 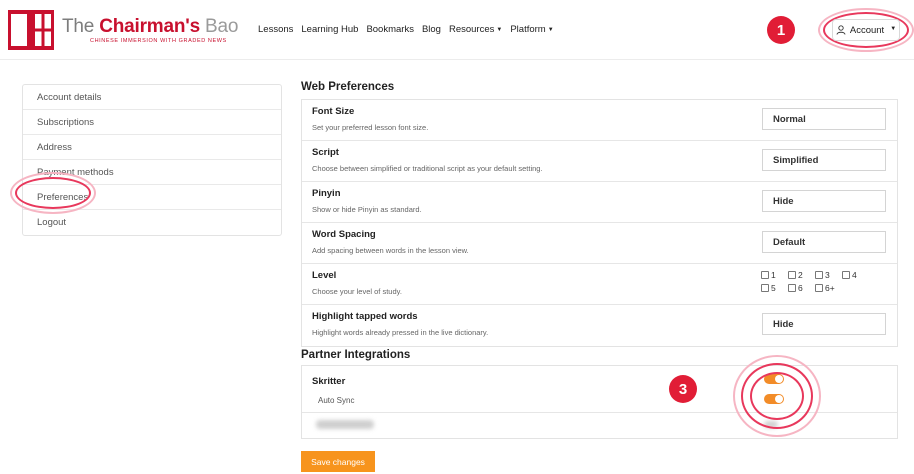 What do you see at coordinates (599, 389) in the screenshot?
I see `partner-row-skritter: Skritter Auto Sync` at bounding box center [599, 389].